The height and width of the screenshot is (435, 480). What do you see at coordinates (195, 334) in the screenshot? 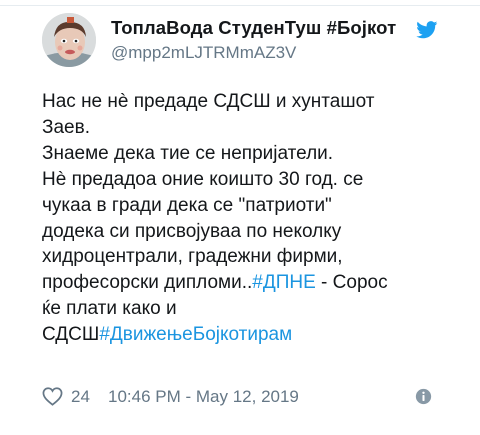
I see `hashtag-link-dvizhenje-bojkotiram: #ДвижењеБојкотирам` at bounding box center [195, 334].